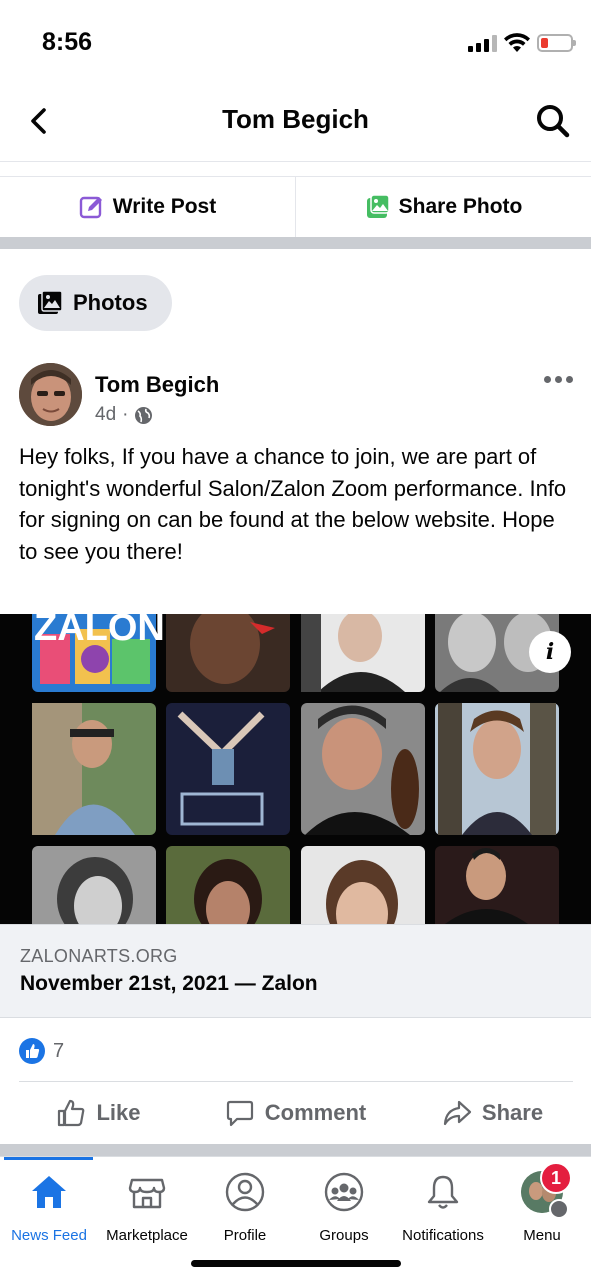 This screenshot has height=1280, width=591. I want to click on profile-icon, so click(245, 1192).